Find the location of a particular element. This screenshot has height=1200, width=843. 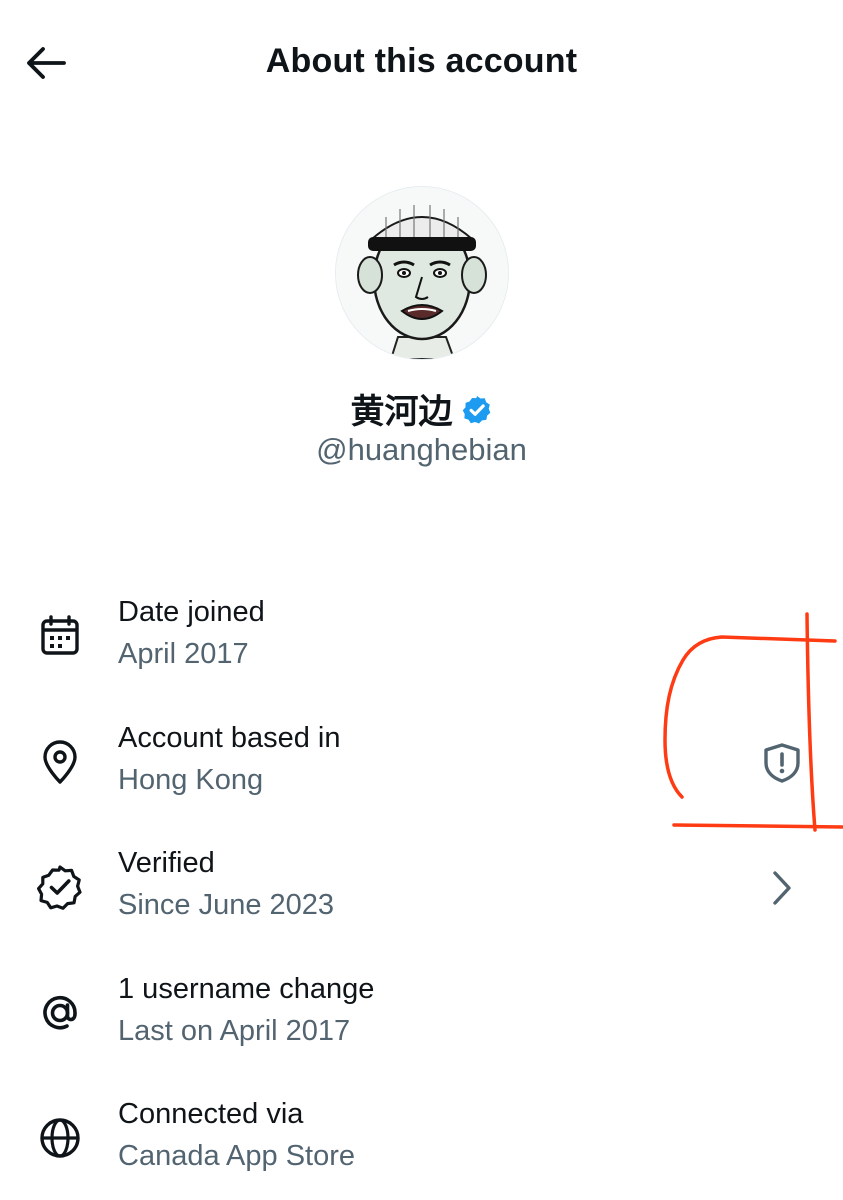

chevron-right-icon is located at coordinates (782, 888).